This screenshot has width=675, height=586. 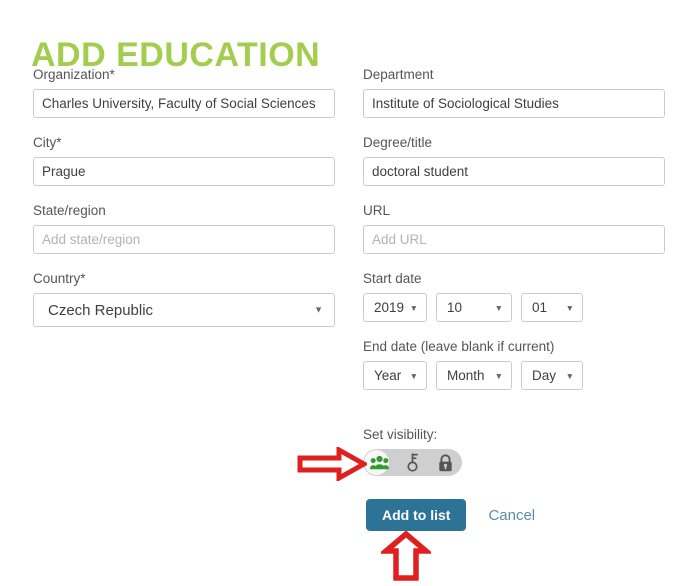 I want to click on visibility-block: Set visibility:, so click(x=514, y=451).